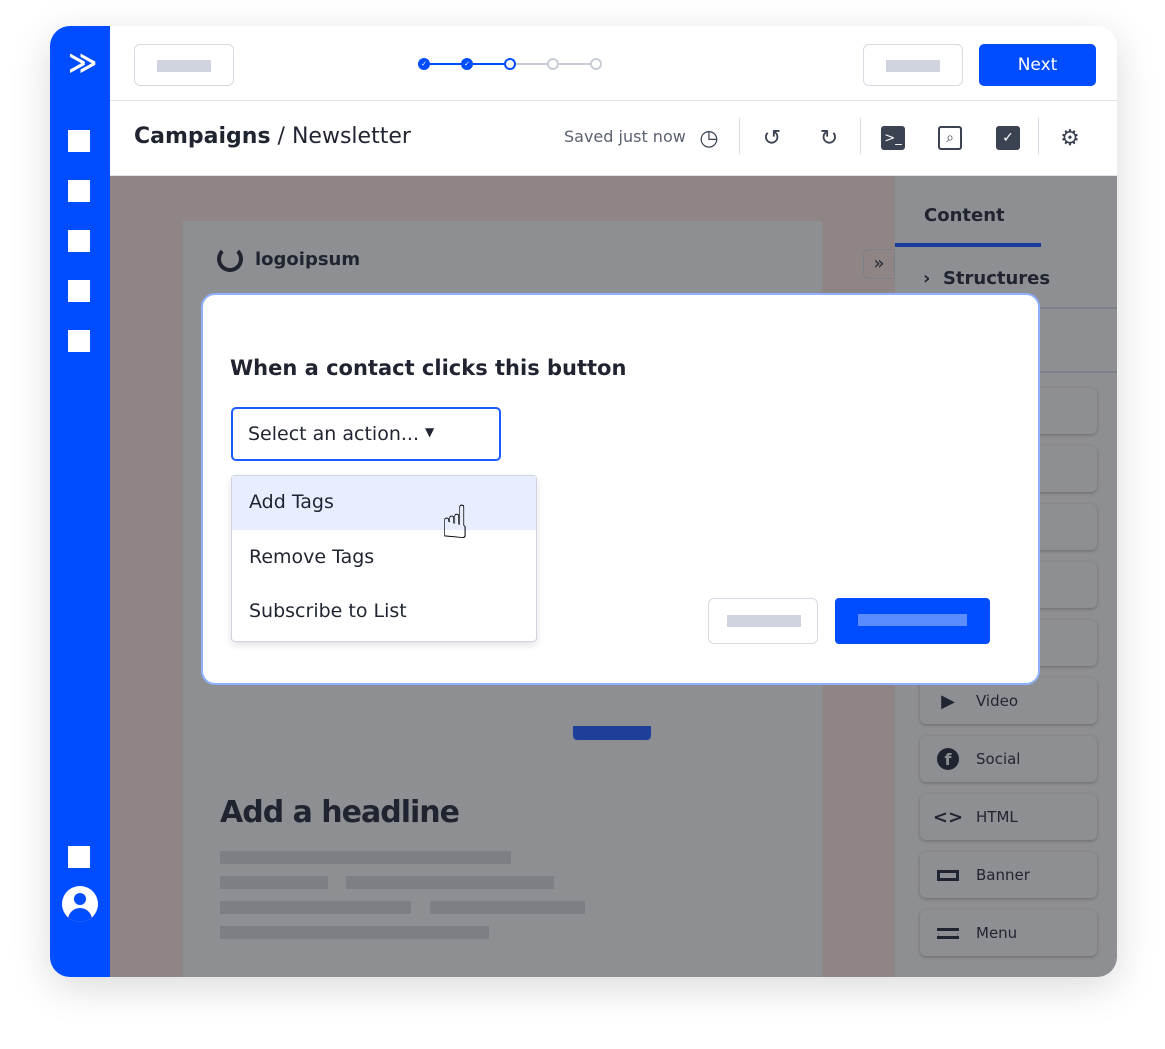  I want to click on save-status: Saved just now, so click(625, 136).